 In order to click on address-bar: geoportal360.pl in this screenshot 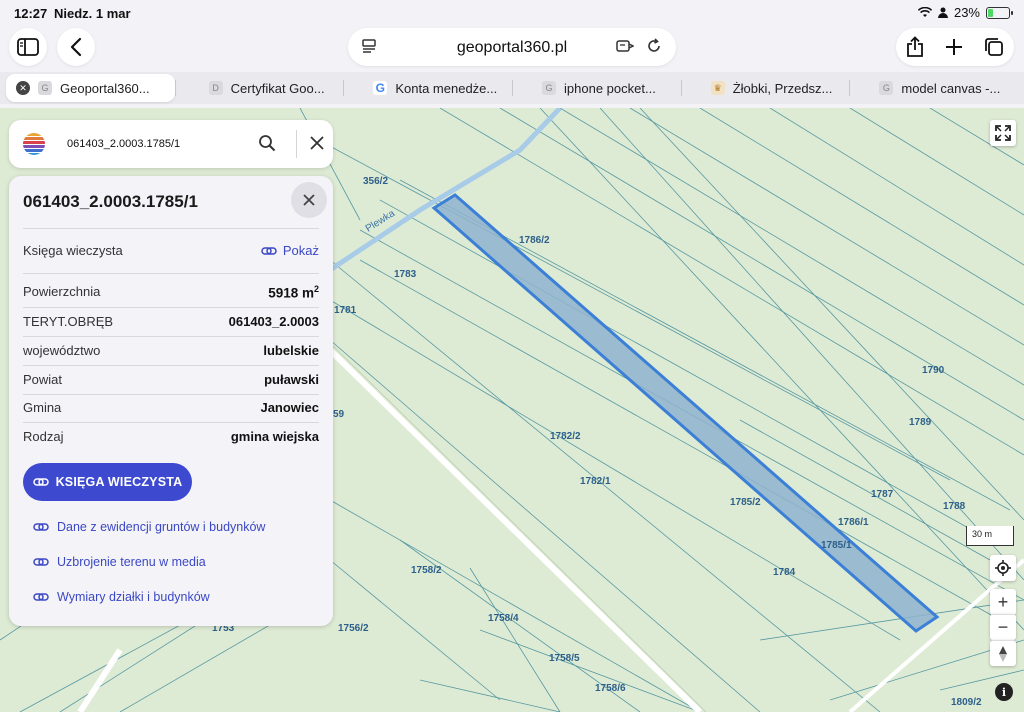, I will do `click(512, 47)`.